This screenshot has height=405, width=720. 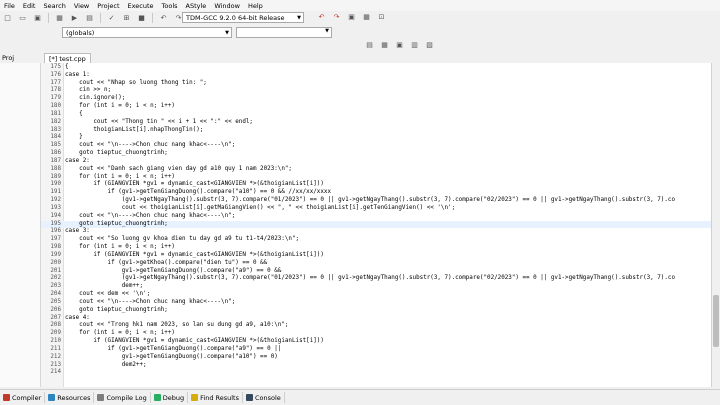 What do you see at coordinates (376, 311) in the screenshot?
I see `code-line: 206 goto tieptuc_chuongtrinh;` at bounding box center [376, 311].